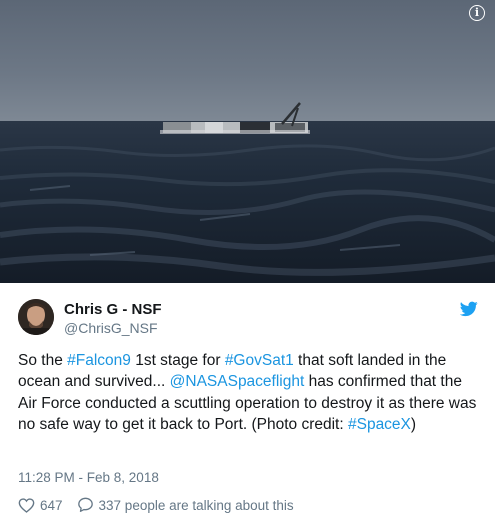 The image size is (495, 525). What do you see at coordinates (469, 309) in the screenshot?
I see `twitter-bird-icon` at bounding box center [469, 309].